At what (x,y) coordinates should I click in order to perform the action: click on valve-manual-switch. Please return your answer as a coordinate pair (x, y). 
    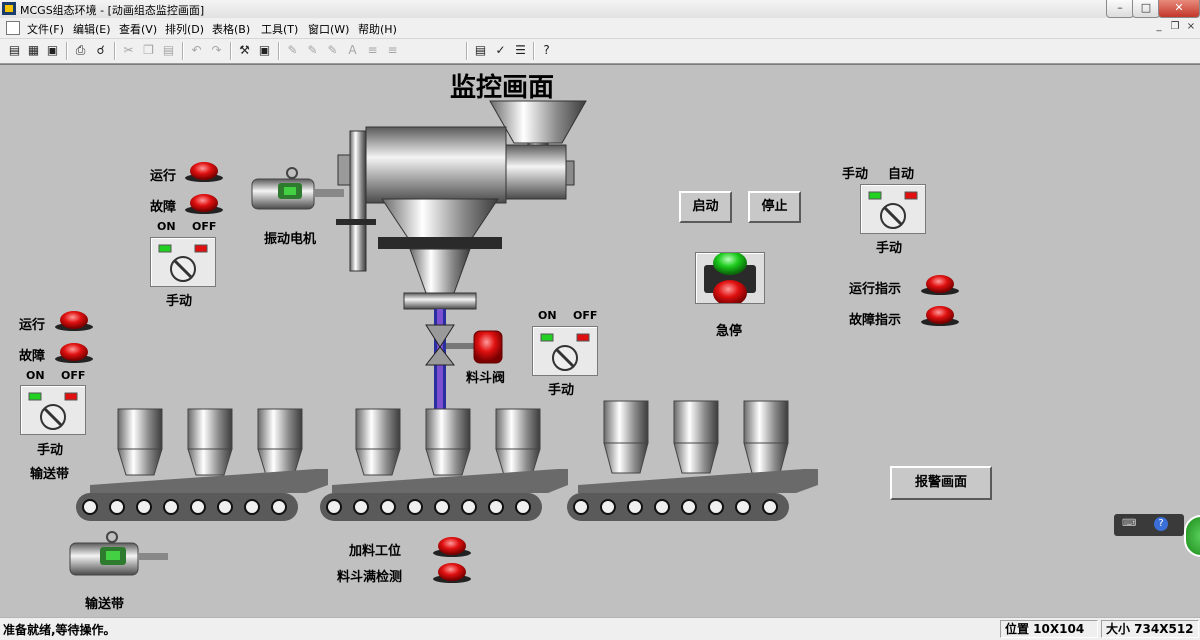
    Looking at the image, I should click on (565, 351).